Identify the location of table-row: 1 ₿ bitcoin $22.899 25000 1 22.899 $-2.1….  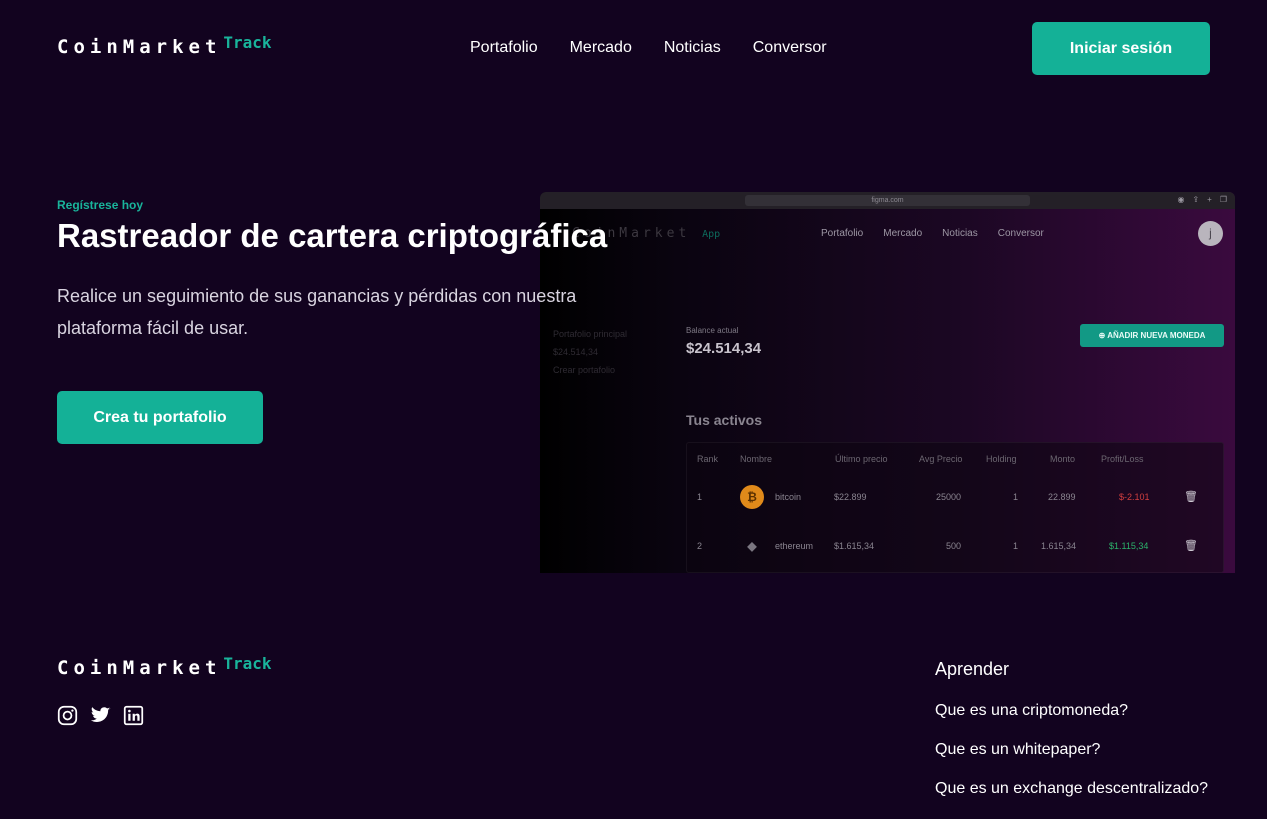
(956, 505).